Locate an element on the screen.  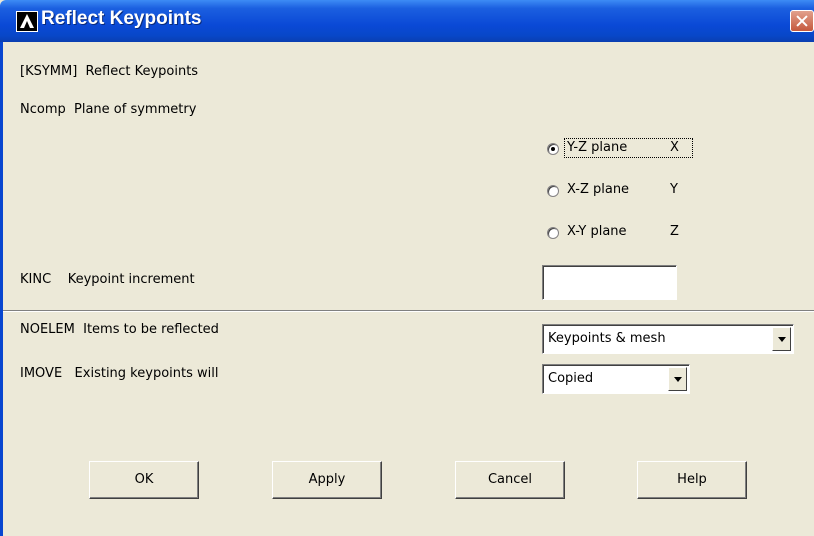
kinc-input is located at coordinates (609, 282).